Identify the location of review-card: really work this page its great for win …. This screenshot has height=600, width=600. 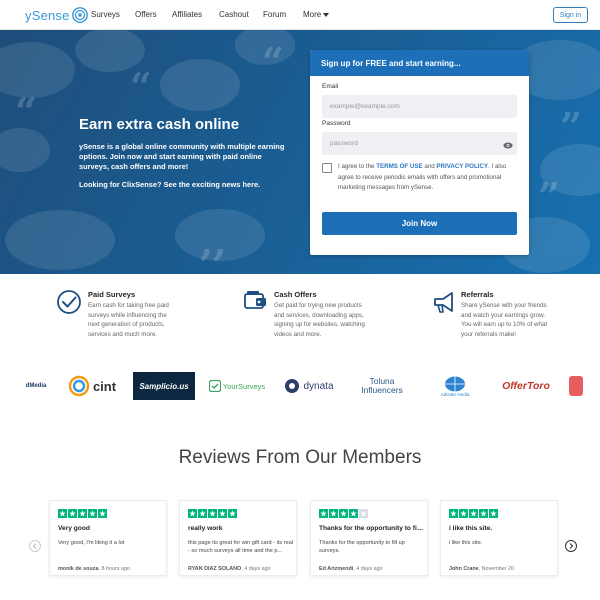
(238, 538).